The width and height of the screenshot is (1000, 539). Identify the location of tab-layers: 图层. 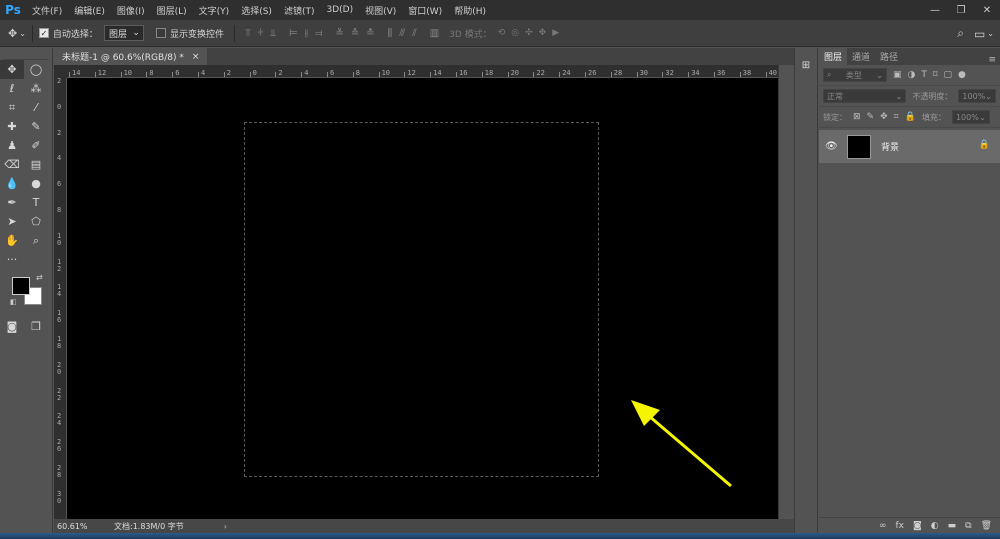
(833, 56).